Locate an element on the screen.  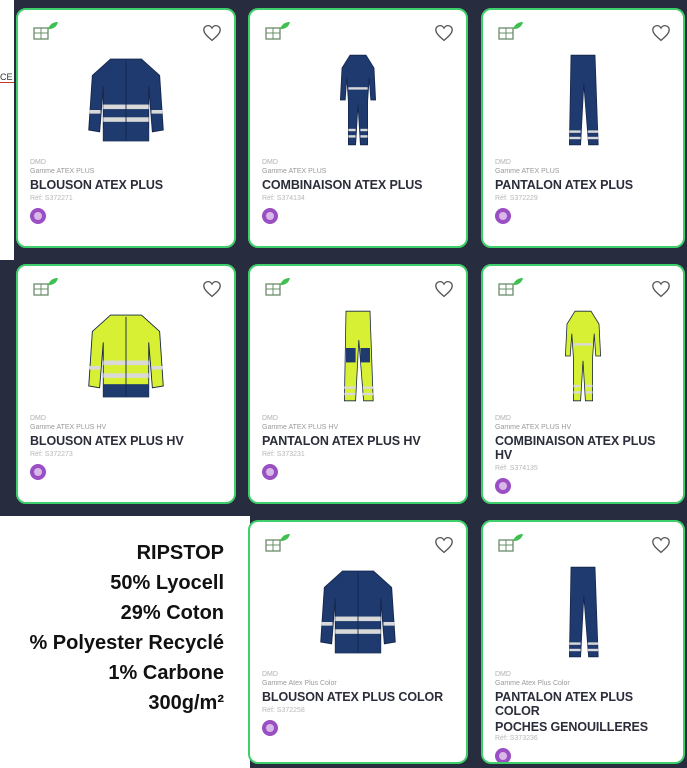
product-title: PANTALON ATEX PLUS HV is located at coordinates (360, 441).